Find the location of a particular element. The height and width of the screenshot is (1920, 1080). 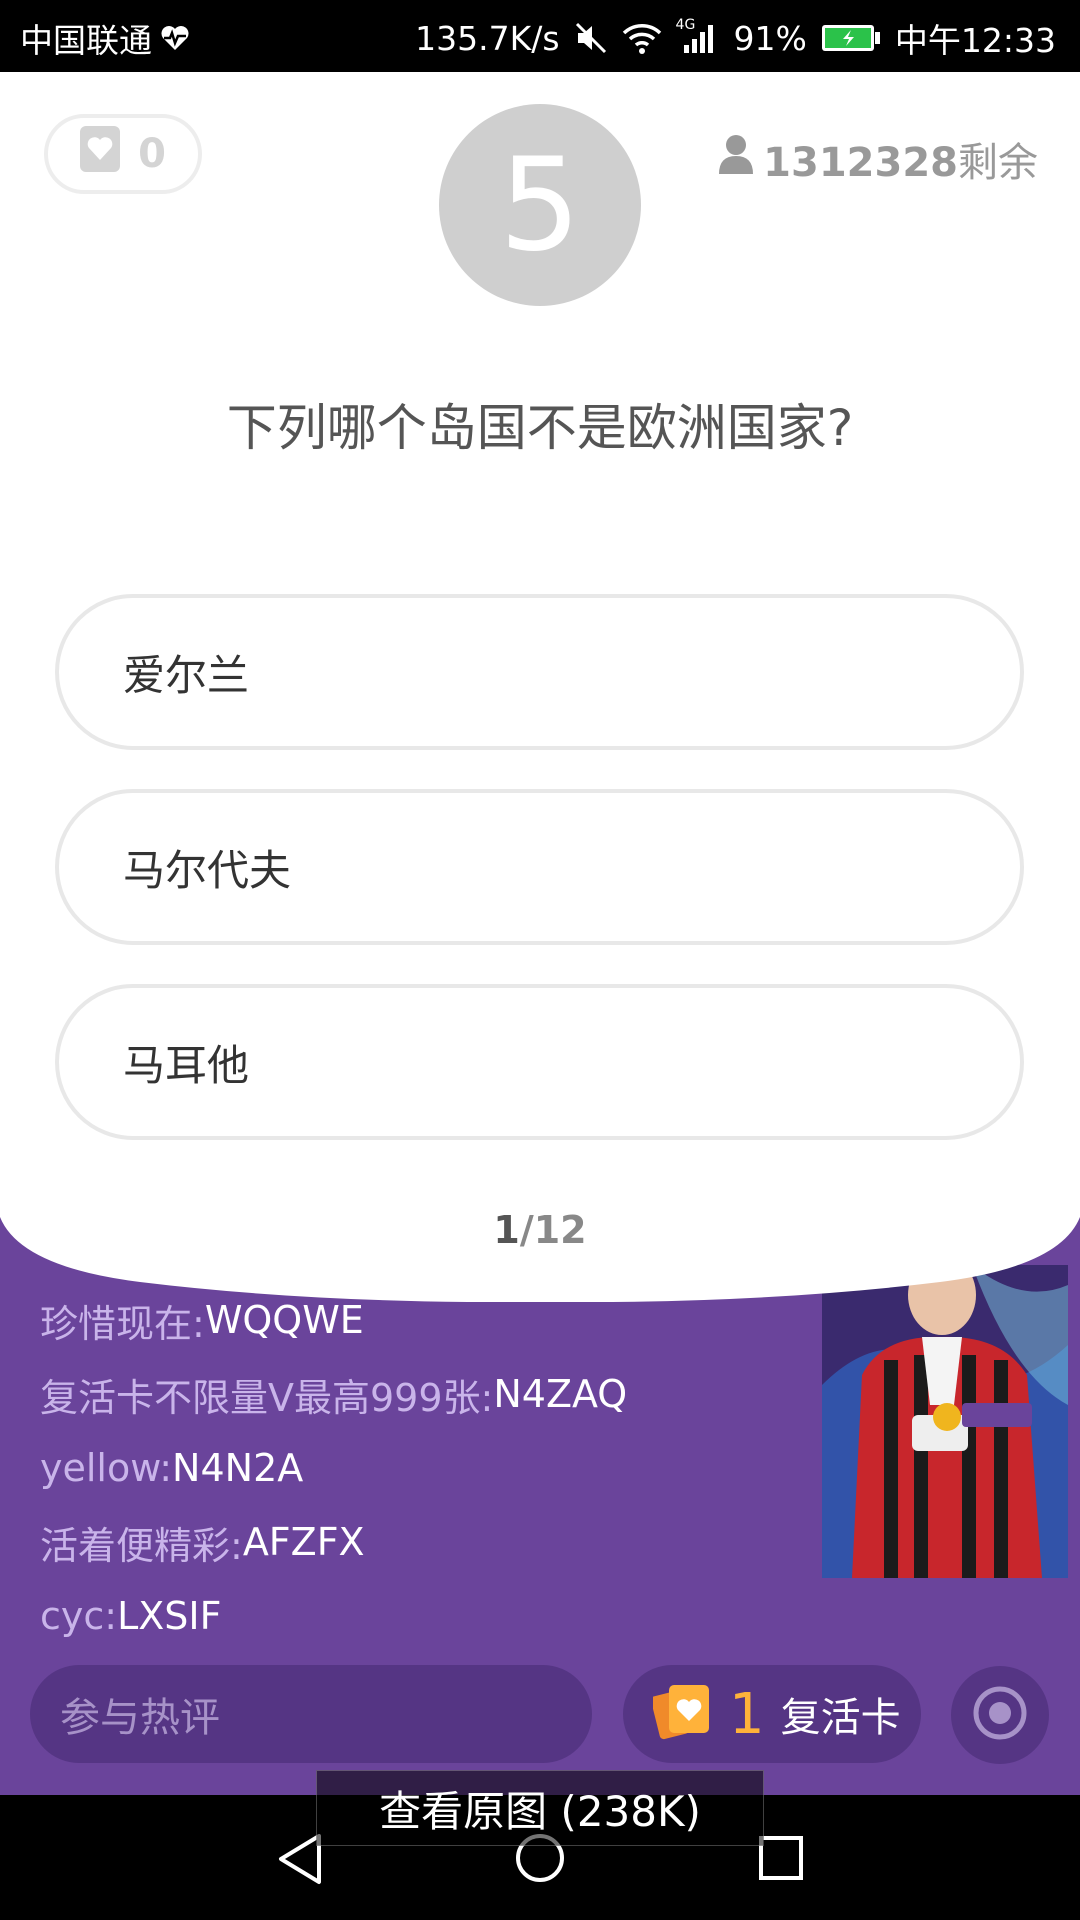

mute-icon is located at coordinates (591, 38).